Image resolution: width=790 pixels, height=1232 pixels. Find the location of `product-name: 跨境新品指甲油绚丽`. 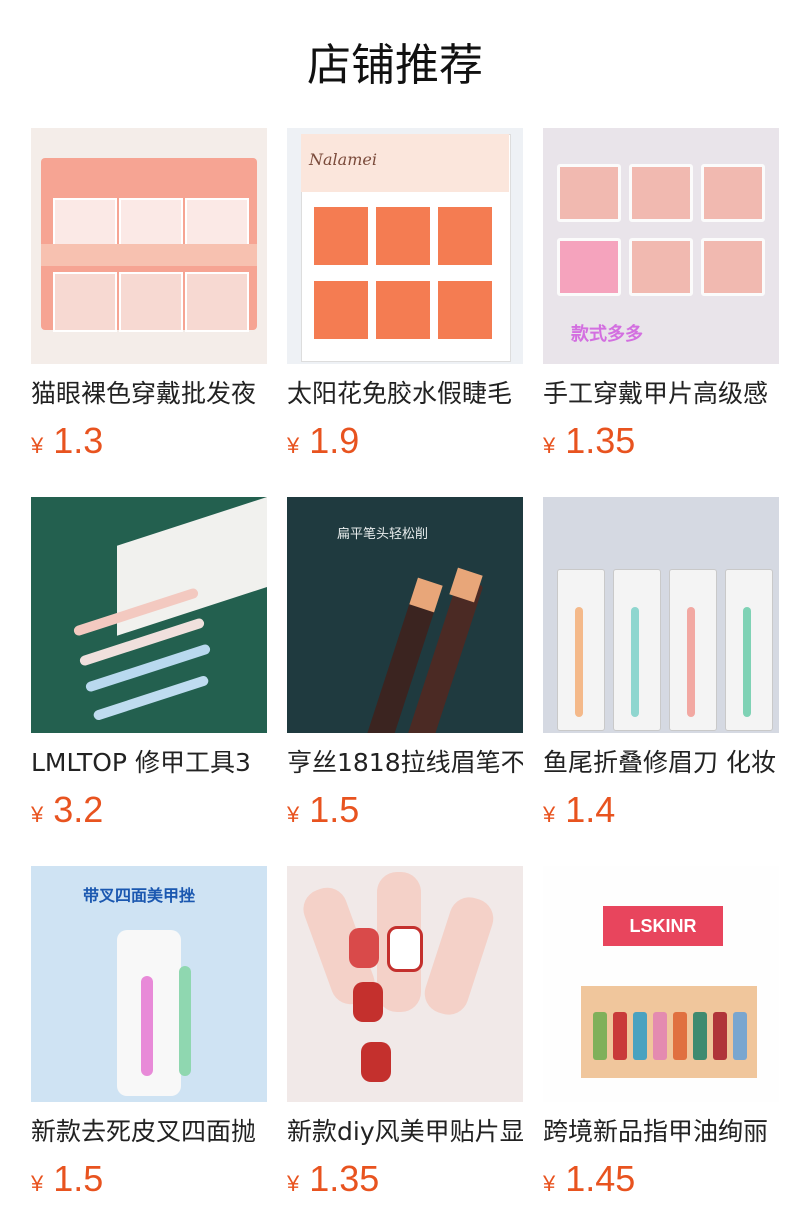

product-name: 跨境新品指甲油绚丽 is located at coordinates (661, 1132).